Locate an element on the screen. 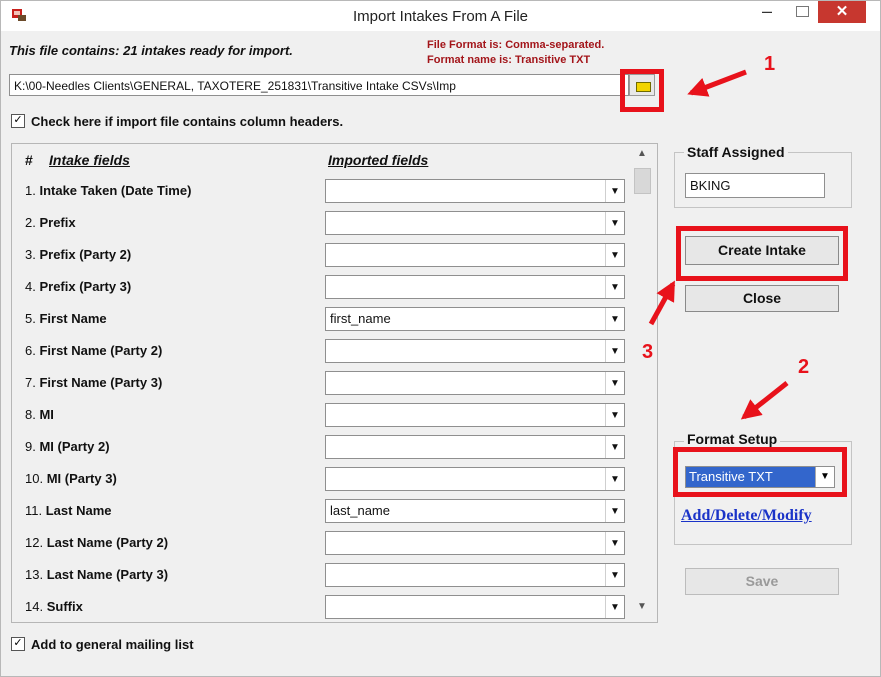  annotation-arrows is located at coordinates (718, 244).